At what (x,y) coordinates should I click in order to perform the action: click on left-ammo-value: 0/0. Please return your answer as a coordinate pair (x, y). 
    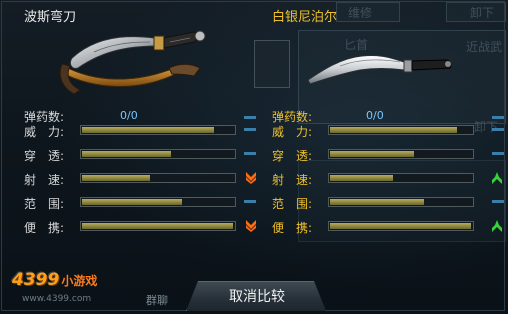
    Looking at the image, I should click on (129, 115).